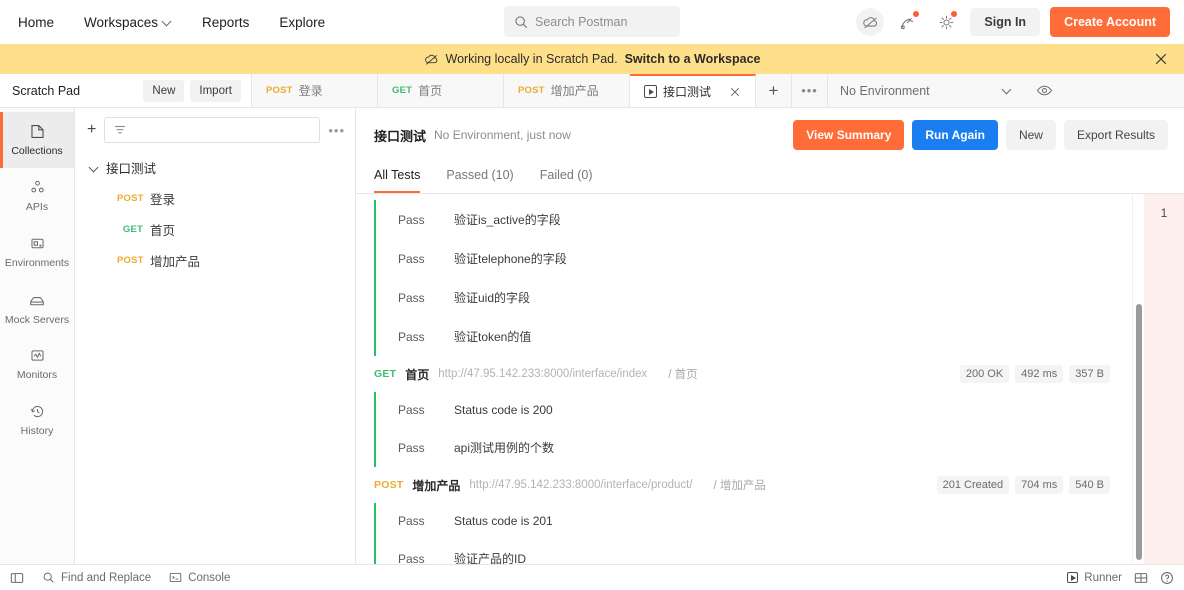 The width and height of the screenshot is (1184, 590). I want to click on nav-item-reports-label: Reports, so click(226, 22).